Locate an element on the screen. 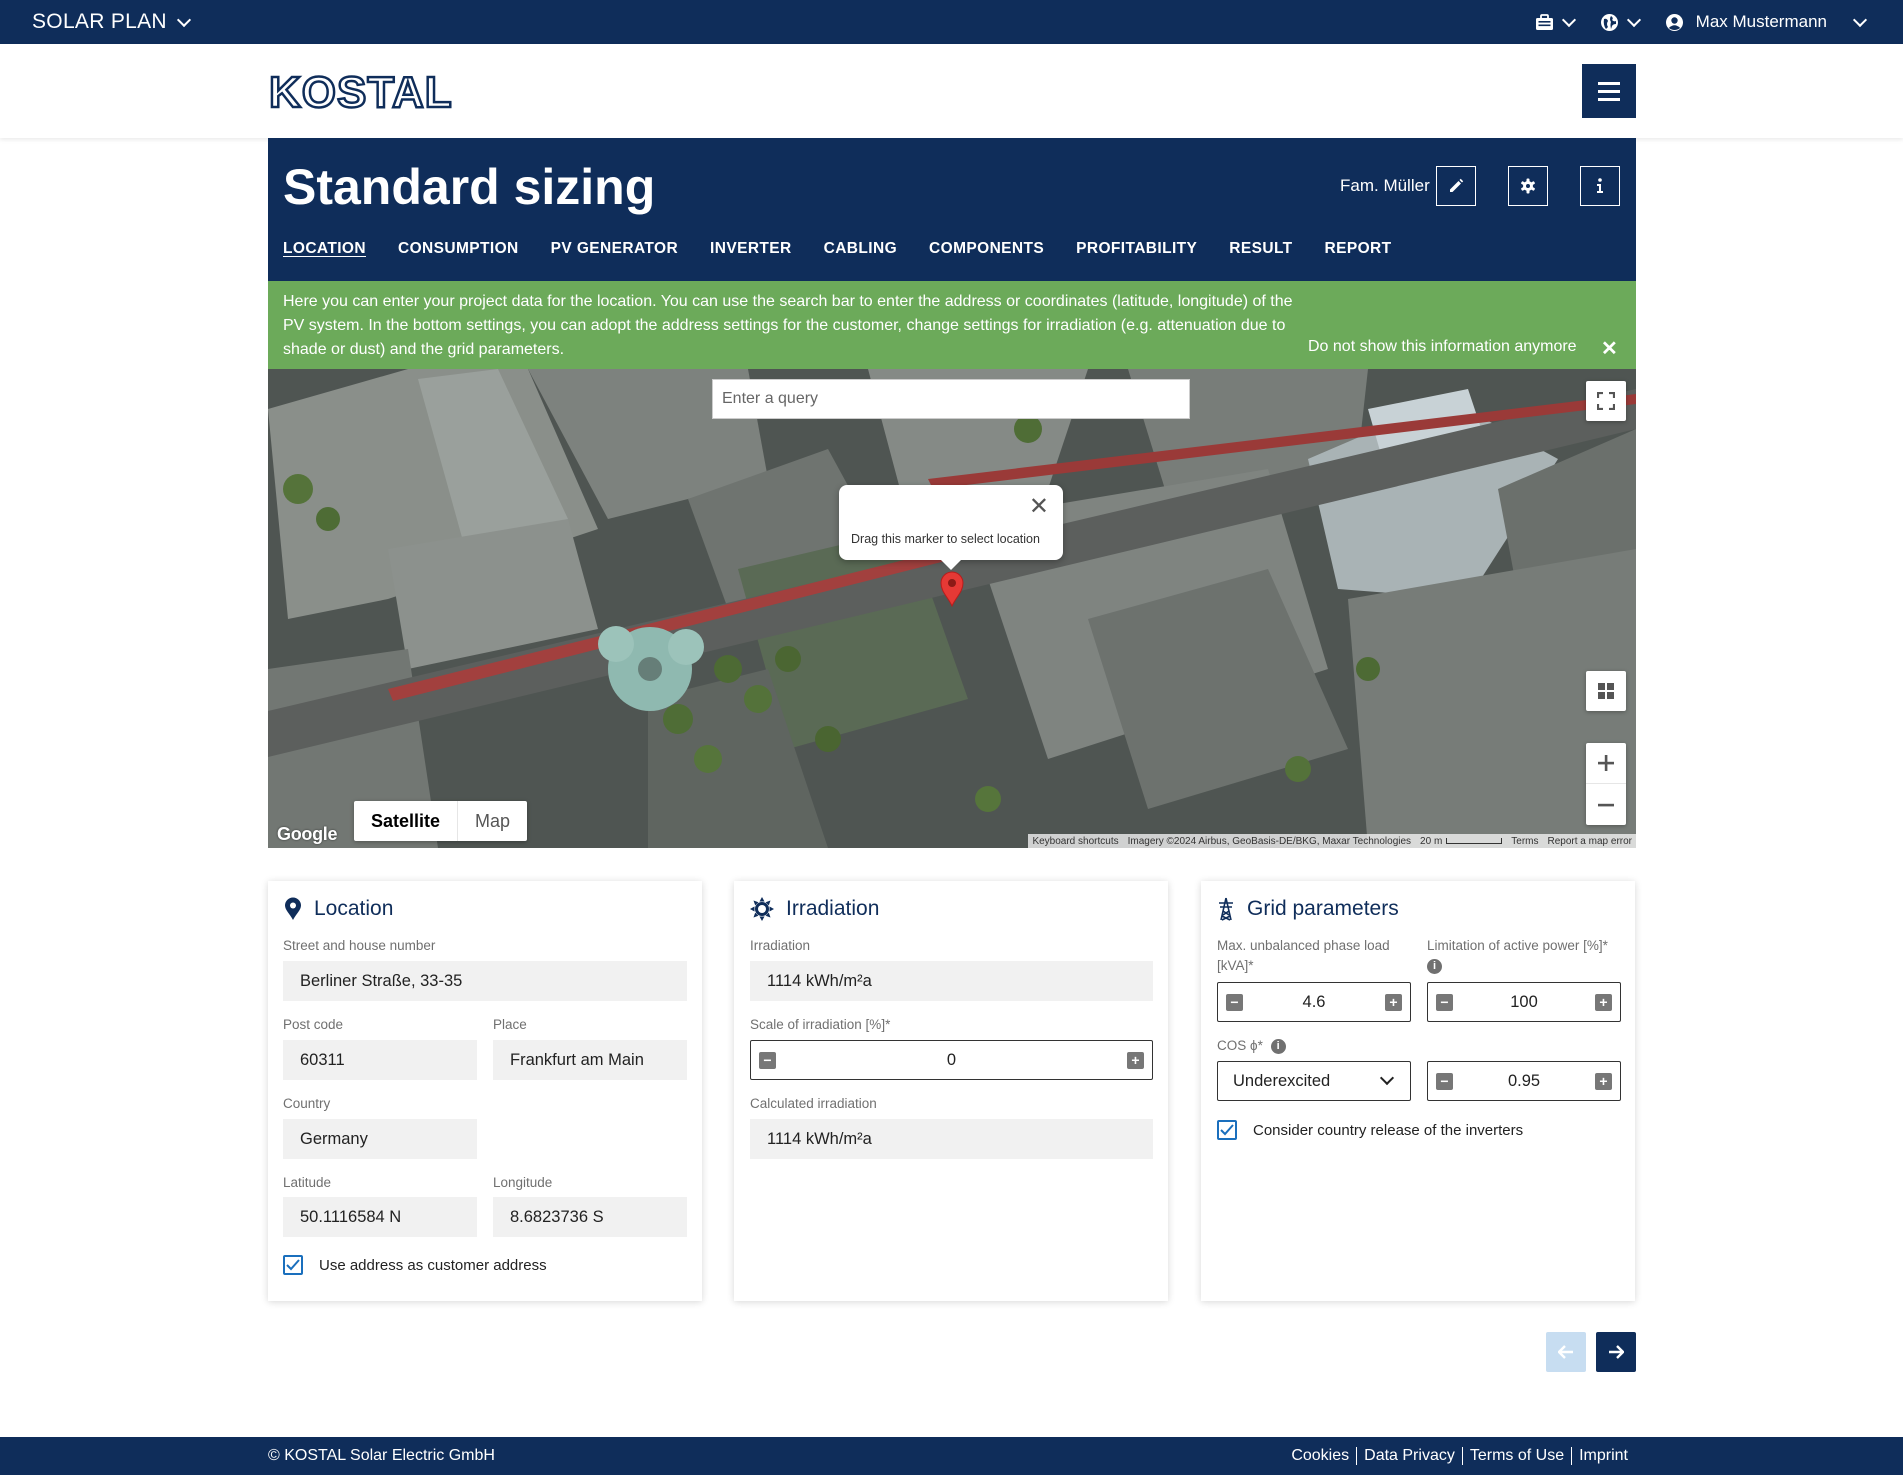  user-menu: Max Mustermann is located at coordinates (1766, 22).